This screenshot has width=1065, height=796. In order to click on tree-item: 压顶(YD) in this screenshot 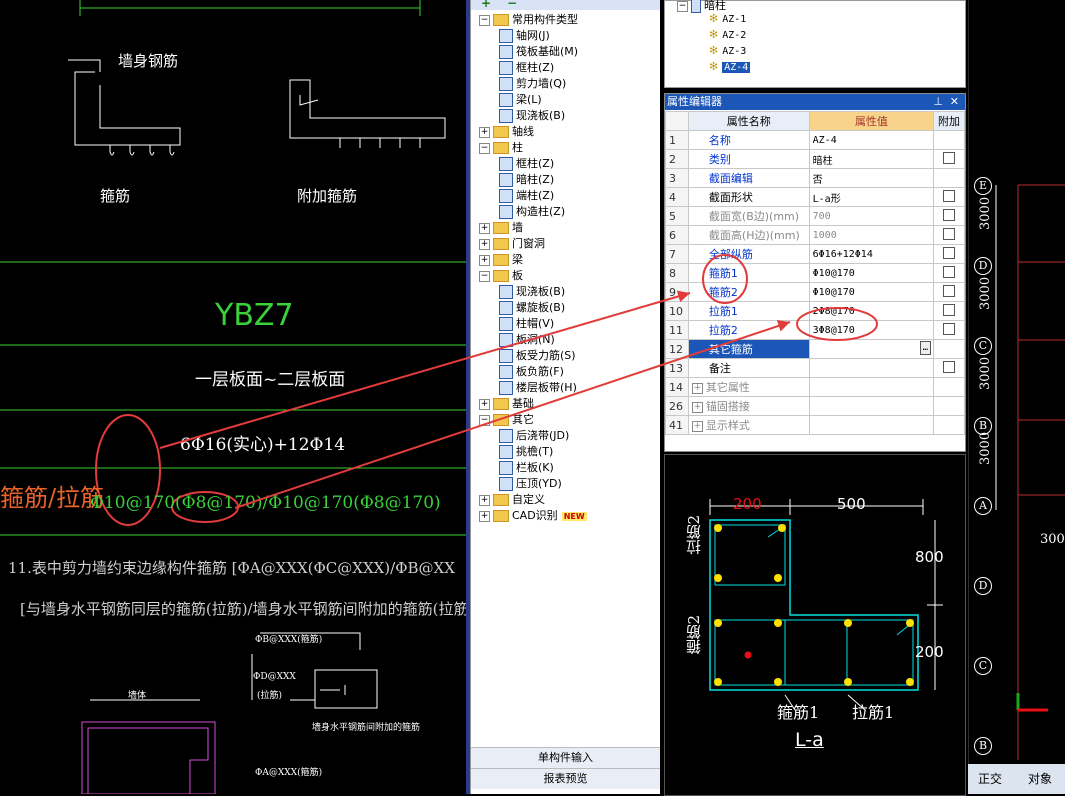, I will do `click(530, 484)`.